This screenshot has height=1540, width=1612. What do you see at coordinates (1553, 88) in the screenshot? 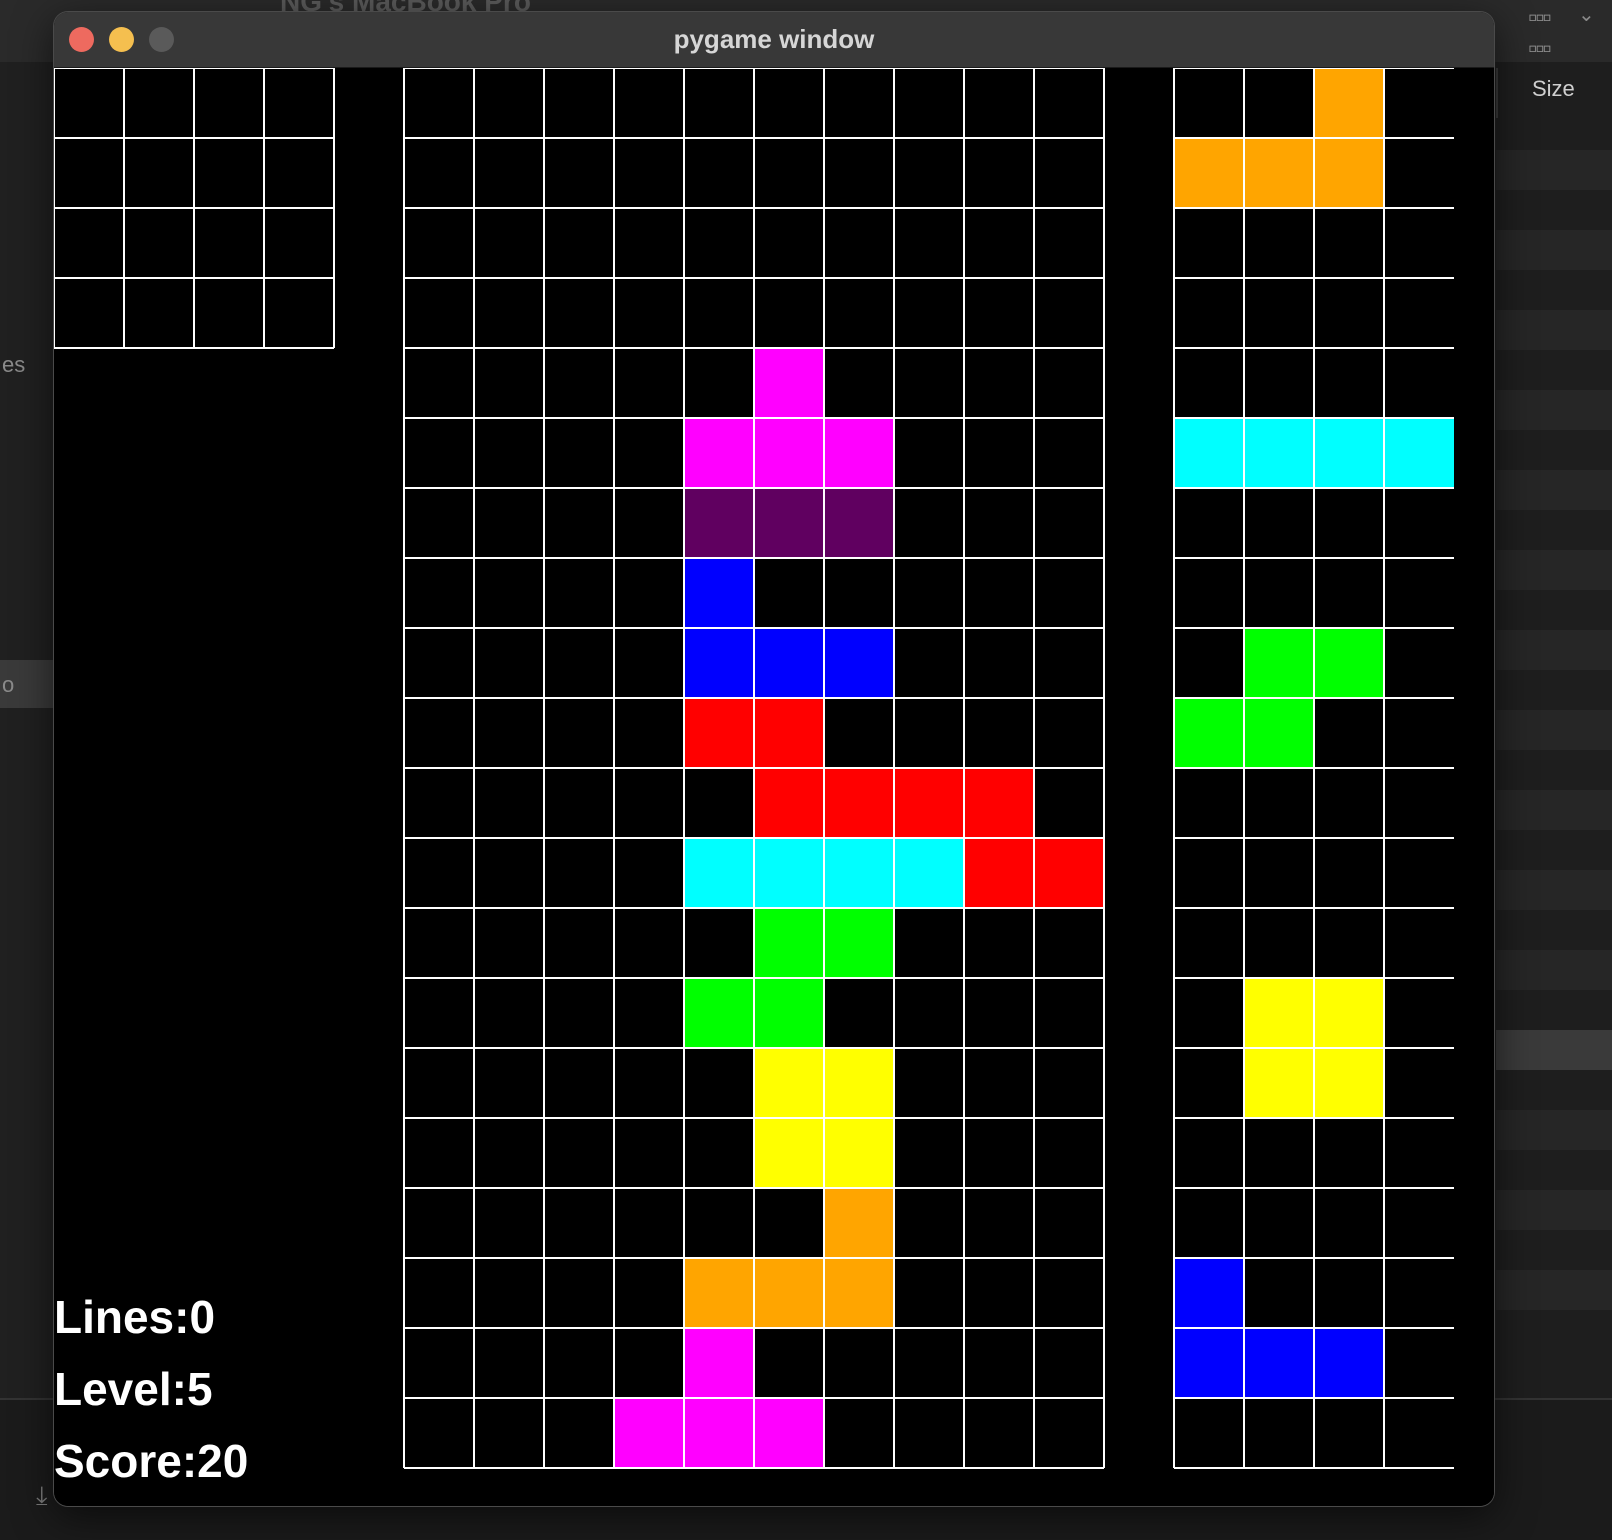
I see `size-column-label: Size` at bounding box center [1553, 88].